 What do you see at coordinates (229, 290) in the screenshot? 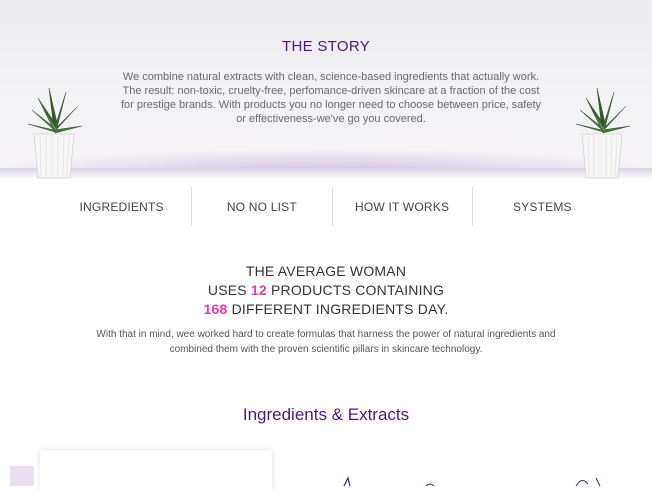
I see `stat-line2-prefix: USES` at bounding box center [229, 290].